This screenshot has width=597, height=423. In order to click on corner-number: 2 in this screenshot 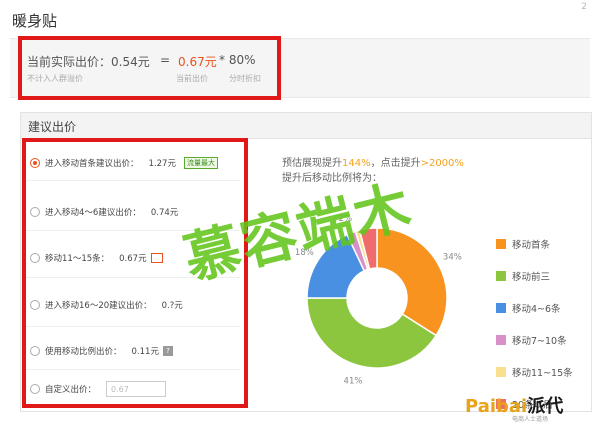, I will do `click(584, 7)`.